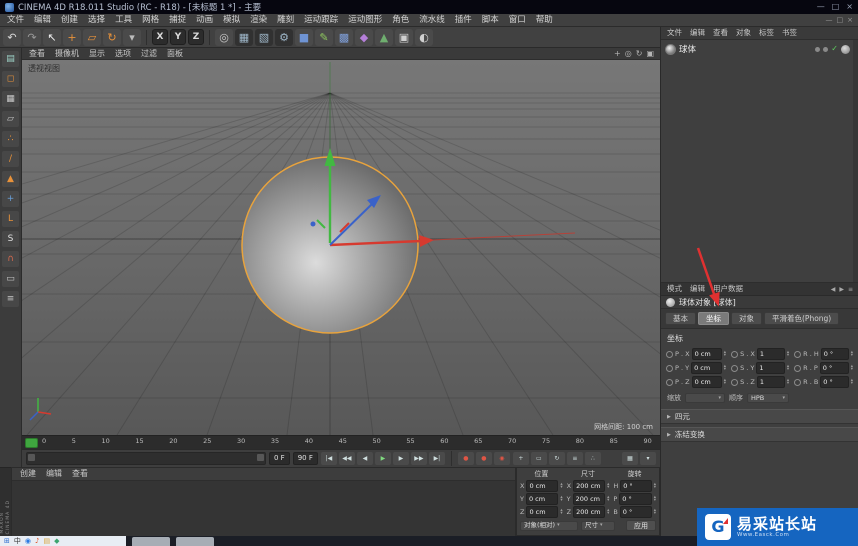  I want to click on next-key-button: ▶▶, so click(418, 458).